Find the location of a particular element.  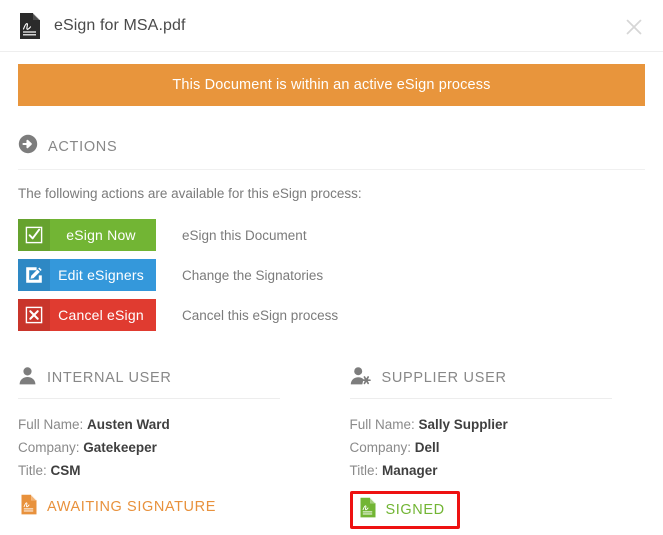

user-icon is located at coordinates (27, 378).